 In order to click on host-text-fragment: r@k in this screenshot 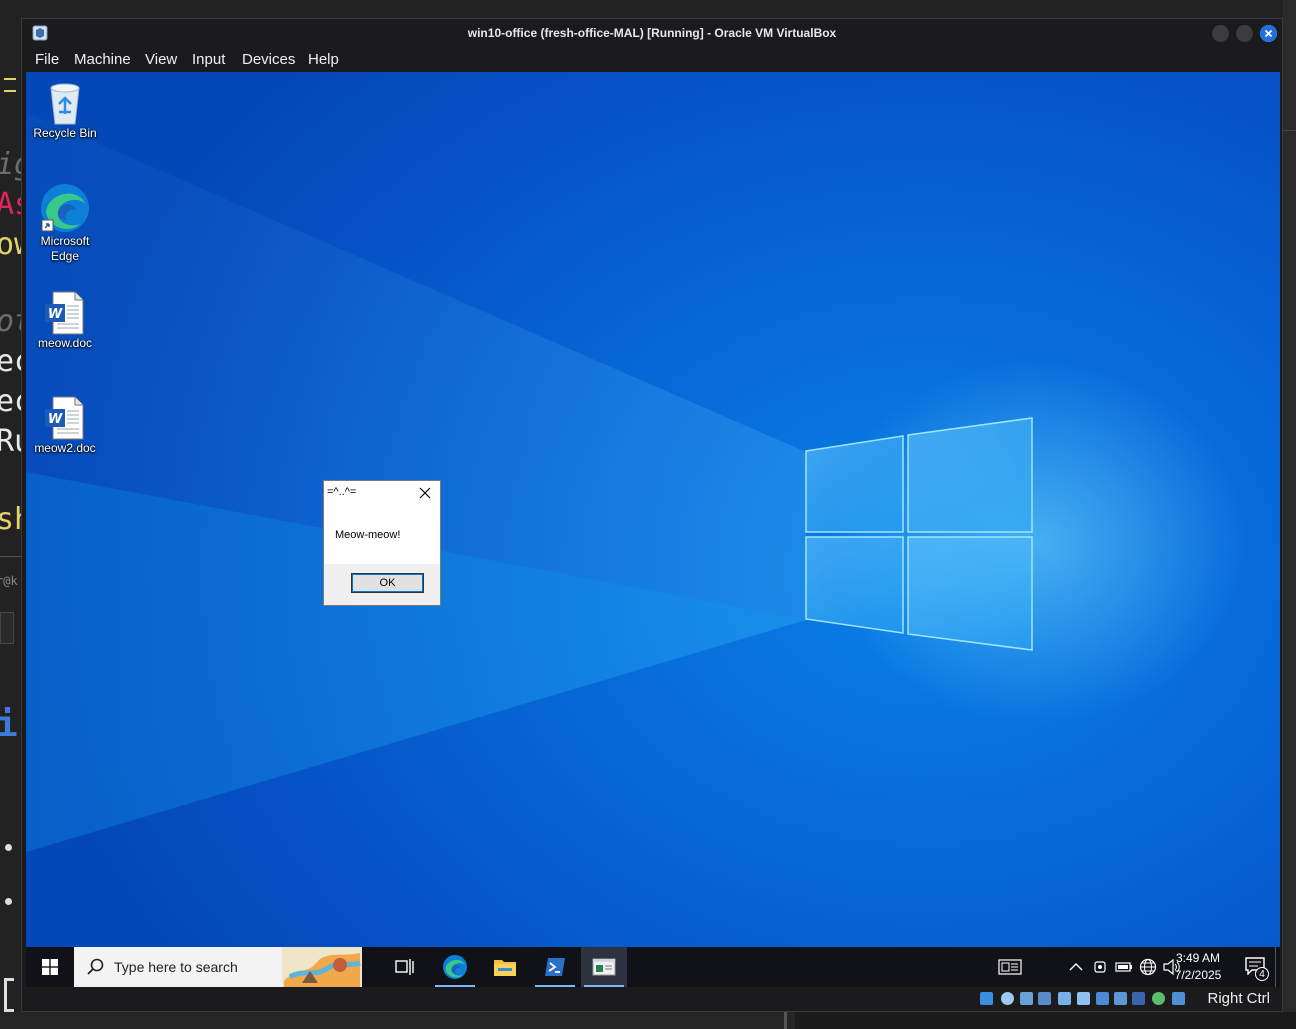, I will do `click(9, 581)`.